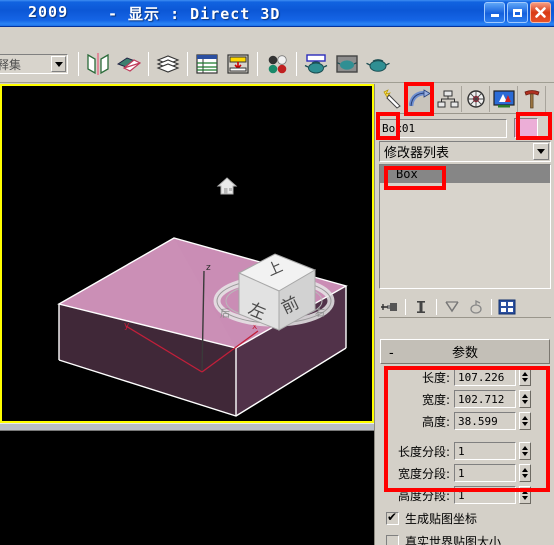 The height and width of the screenshot is (545, 554). What do you see at coordinates (465, 174) in the screenshot?
I see `modifier-stack-item-box: Box` at bounding box center [465, 174].